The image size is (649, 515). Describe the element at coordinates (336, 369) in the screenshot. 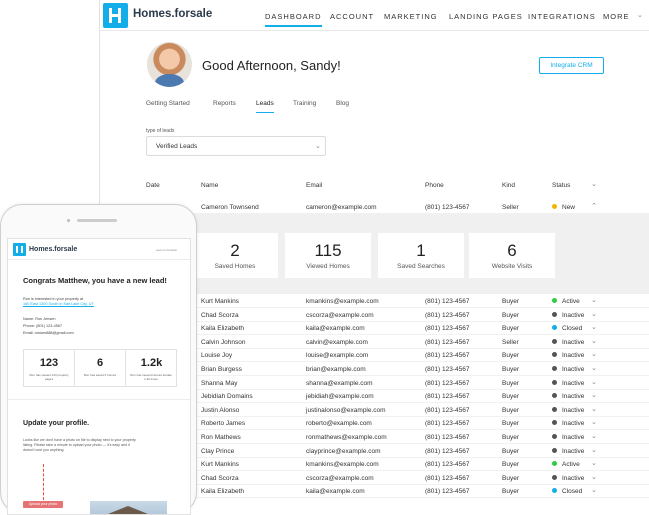

I see `lead-email: brian@example.com` at that location.